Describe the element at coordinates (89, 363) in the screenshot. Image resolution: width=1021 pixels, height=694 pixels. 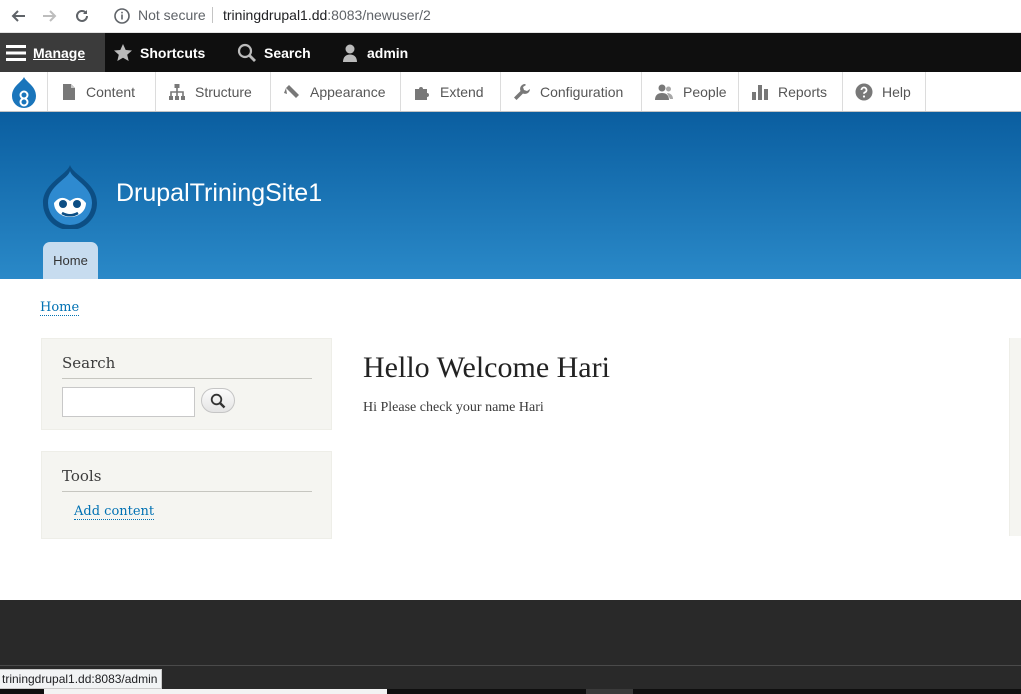
I see `search-block-title: Search` at that location.